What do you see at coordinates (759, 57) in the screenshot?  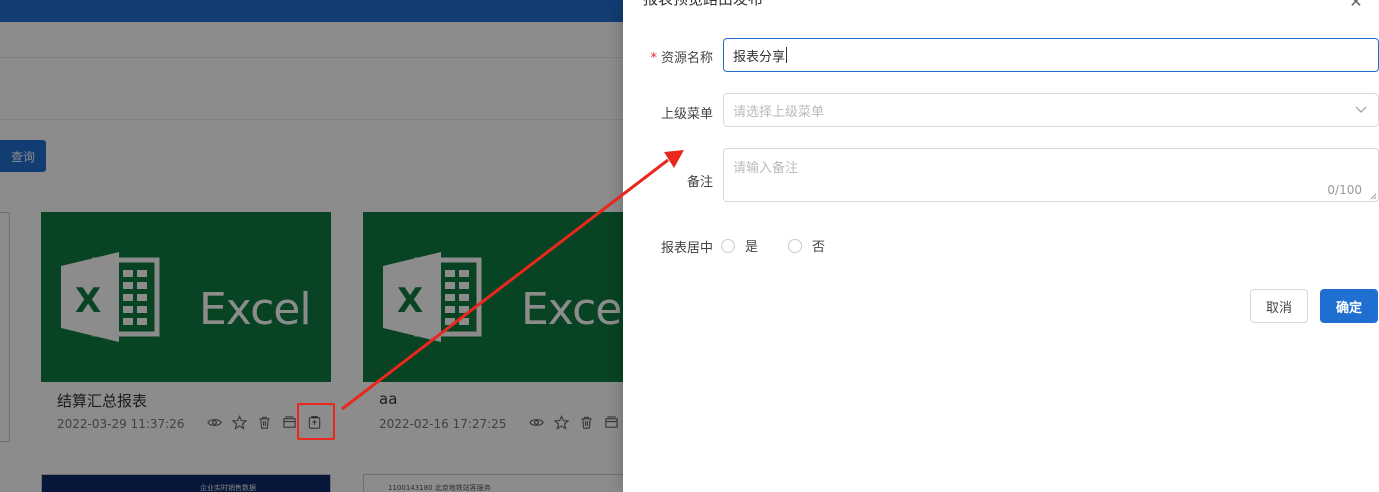 I see `resource-name-value: 报表分享` at bounding box center [759, 57].